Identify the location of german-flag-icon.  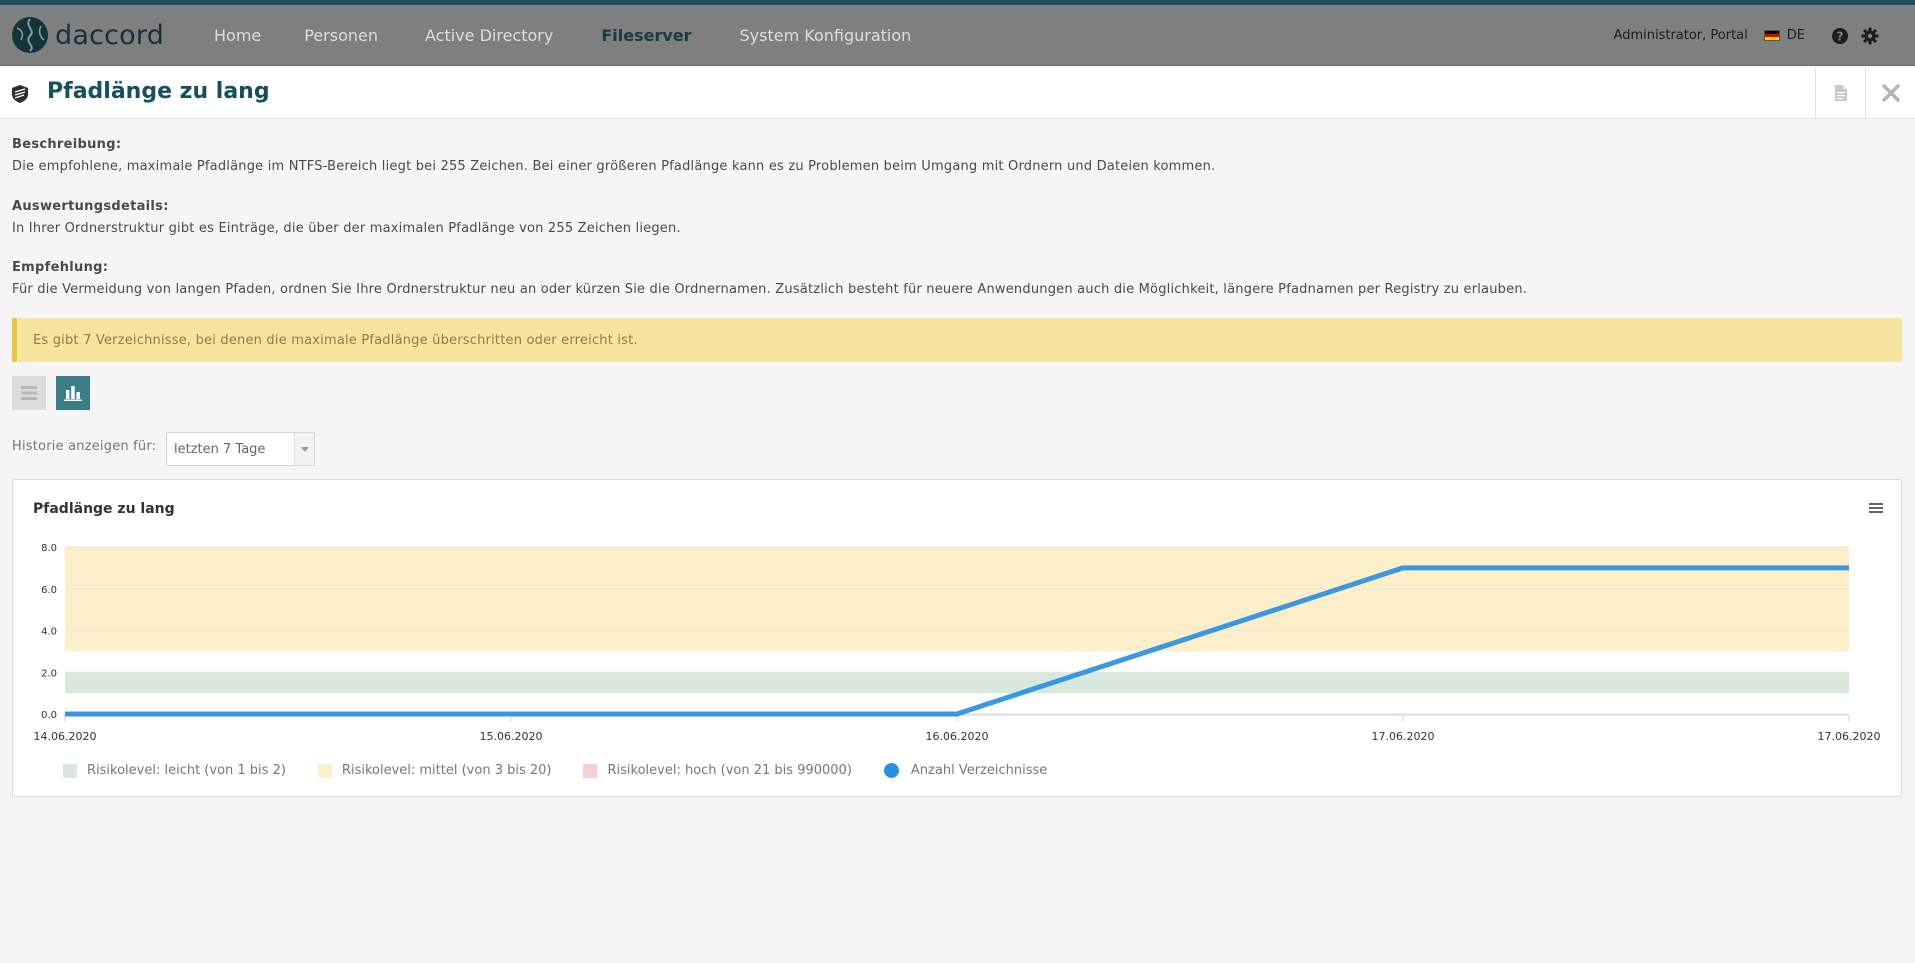
(1771, 35).